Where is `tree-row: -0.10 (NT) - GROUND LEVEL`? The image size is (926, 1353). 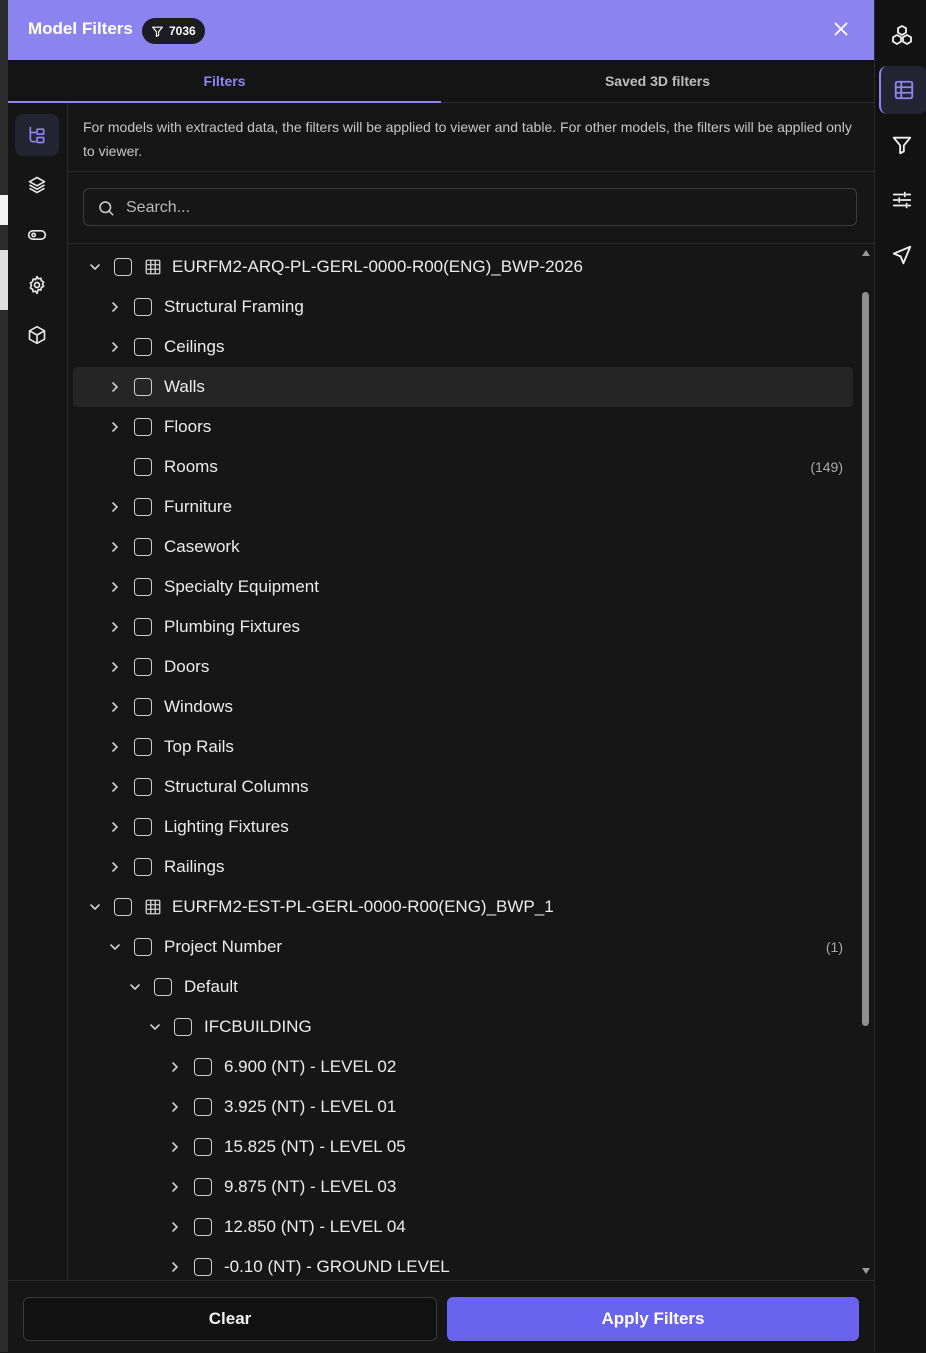
tree-row: -0.10 (NT) - GROUND LEVEL is located at coordinates (463, 1263).